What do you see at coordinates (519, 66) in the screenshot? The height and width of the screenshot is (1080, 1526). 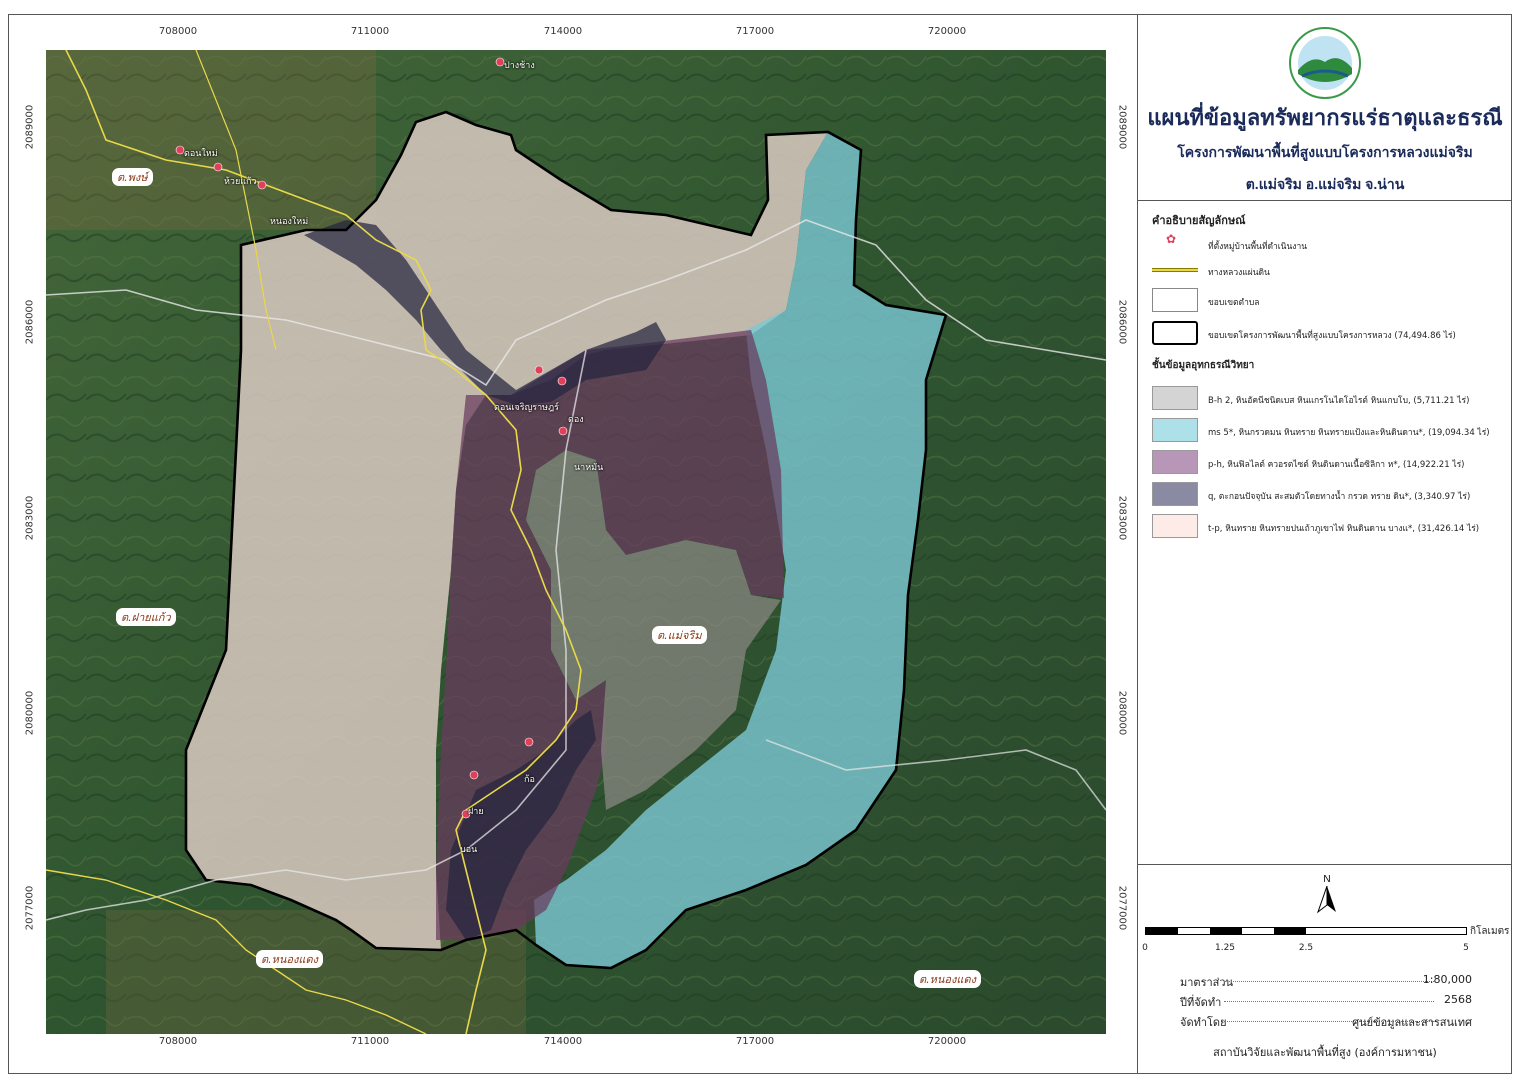 I see `village-label: ปางช้าง` at bounding box center [519, 66].